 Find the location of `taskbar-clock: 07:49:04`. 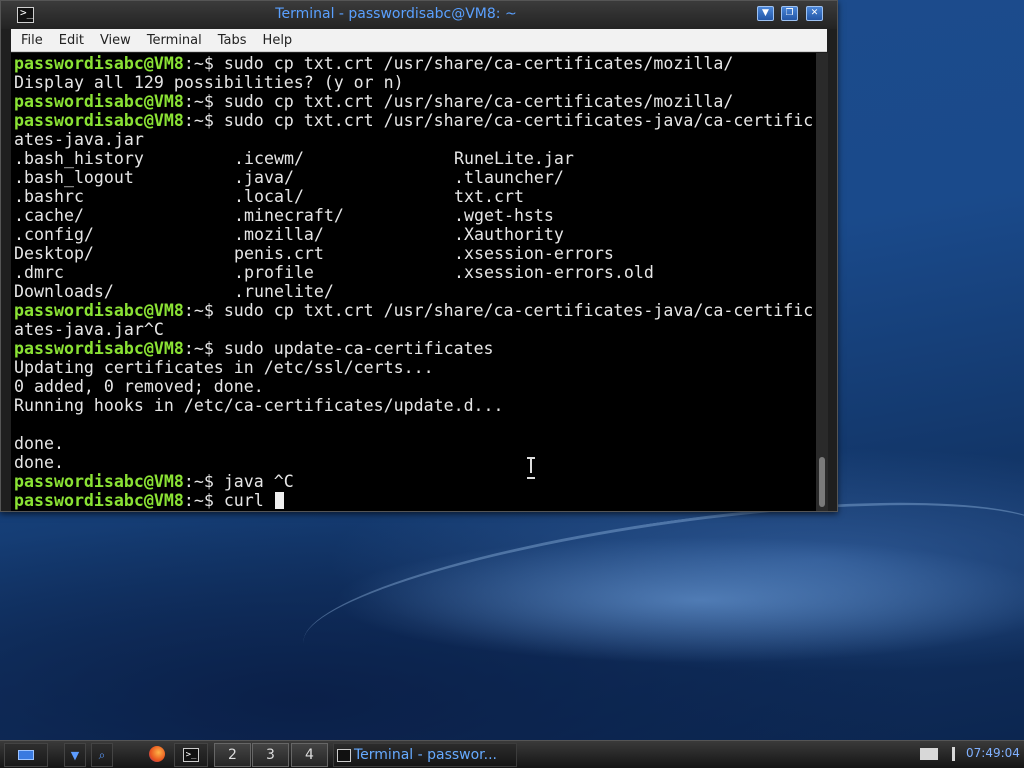

taskbar-clock: 07:49:04 is located at coordinates (993, 753).